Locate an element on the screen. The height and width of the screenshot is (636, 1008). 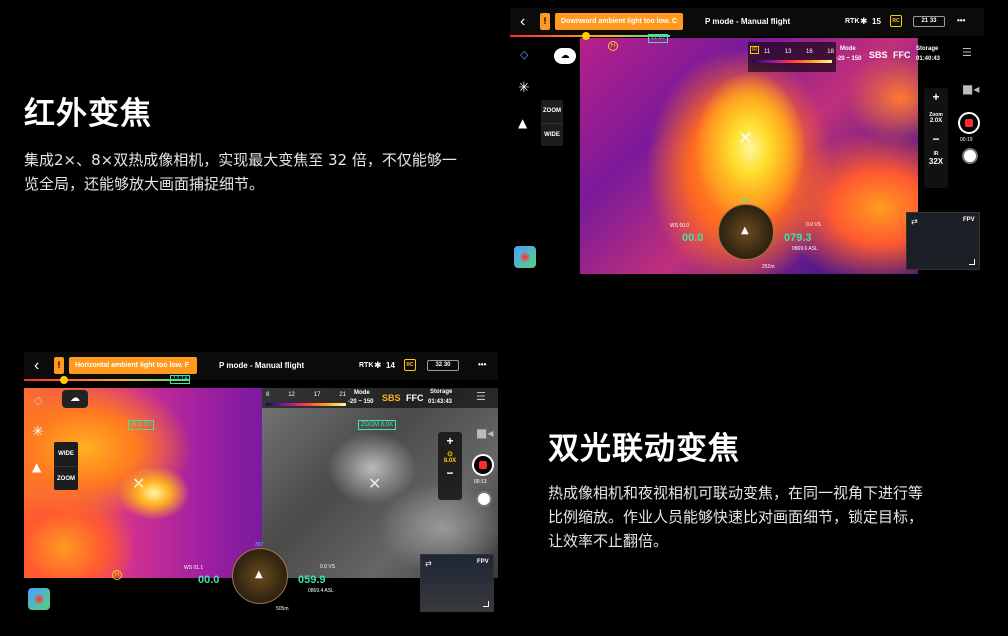
battery-indicator: 32 30 is located at coordinates (443, 365).